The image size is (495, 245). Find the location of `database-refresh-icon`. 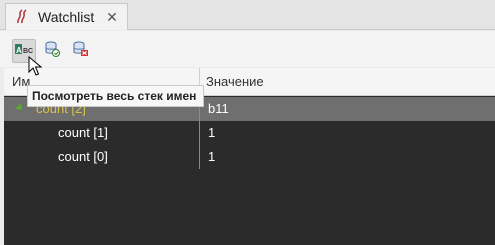

database-refresh-icon is located at coordinates (52, 51).